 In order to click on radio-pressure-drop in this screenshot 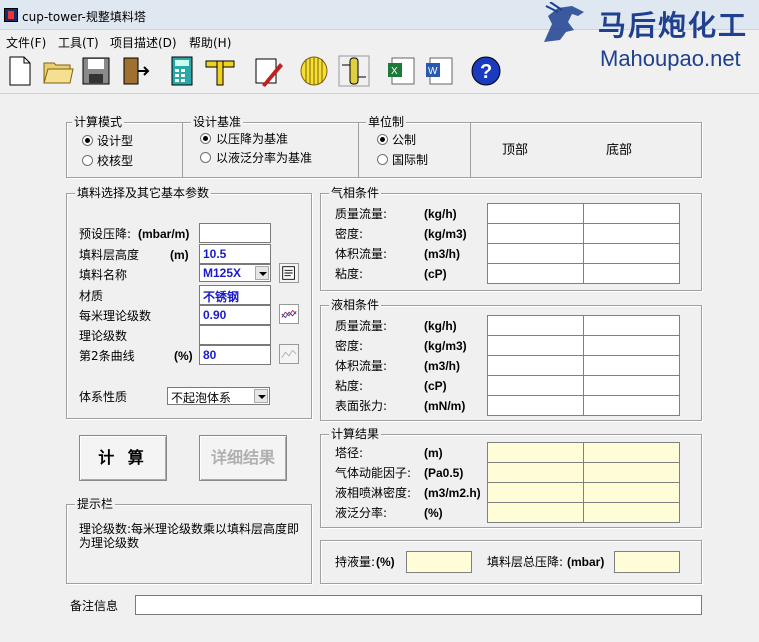, I will do `click(205, 138)`.